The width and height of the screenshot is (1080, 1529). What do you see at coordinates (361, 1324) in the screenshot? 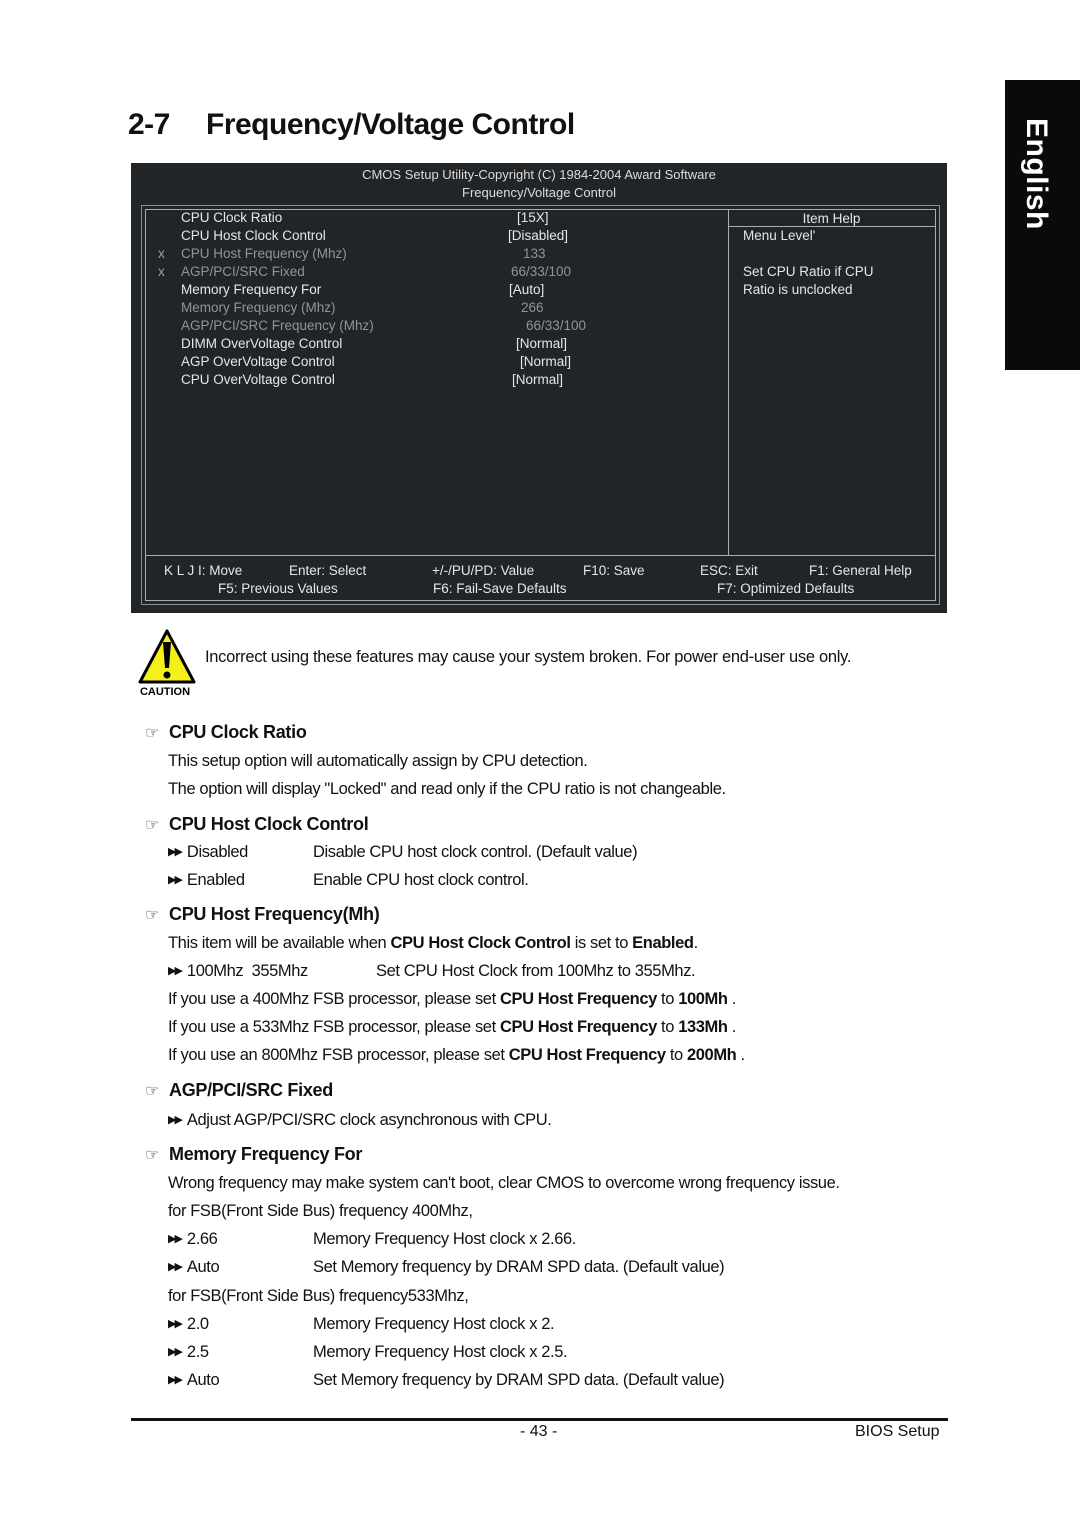
I see `option-item: ▶▶ 2.0 Memory Frequency Host clock x 2.` at bounding box center [361, 1324].